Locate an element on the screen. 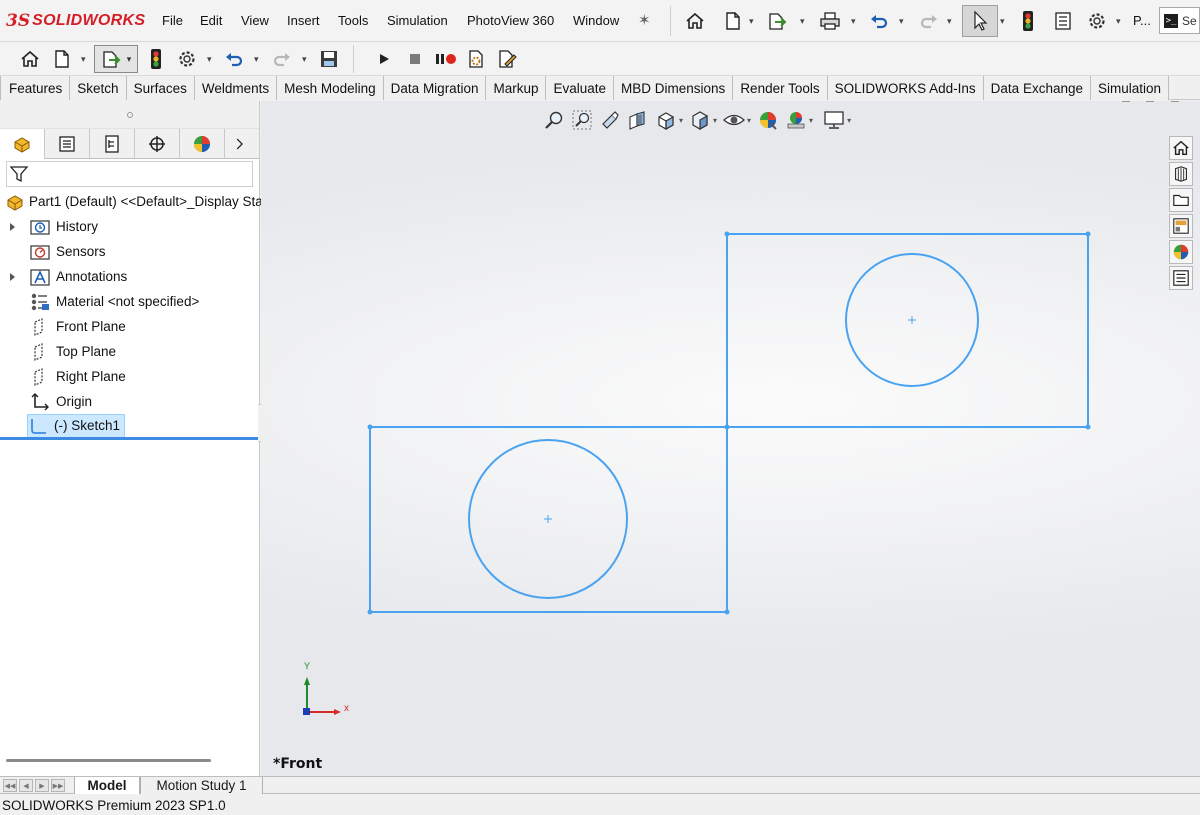 This screenshot has width=1200, height=815. file-explorer-folder-icon is located at coordinates (1181, 200).